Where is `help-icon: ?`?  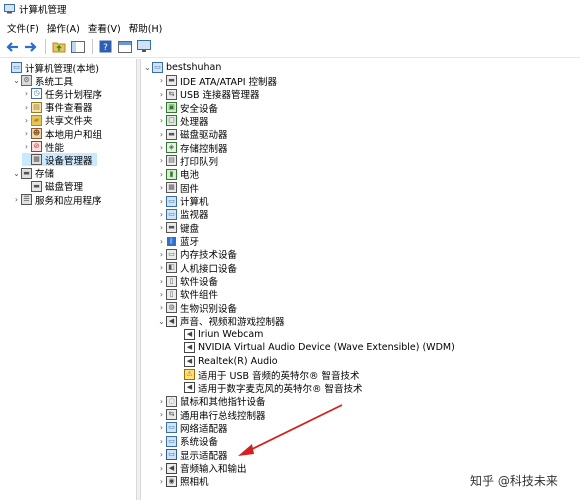
help-icon: ? is located at coordinates (105, 46).